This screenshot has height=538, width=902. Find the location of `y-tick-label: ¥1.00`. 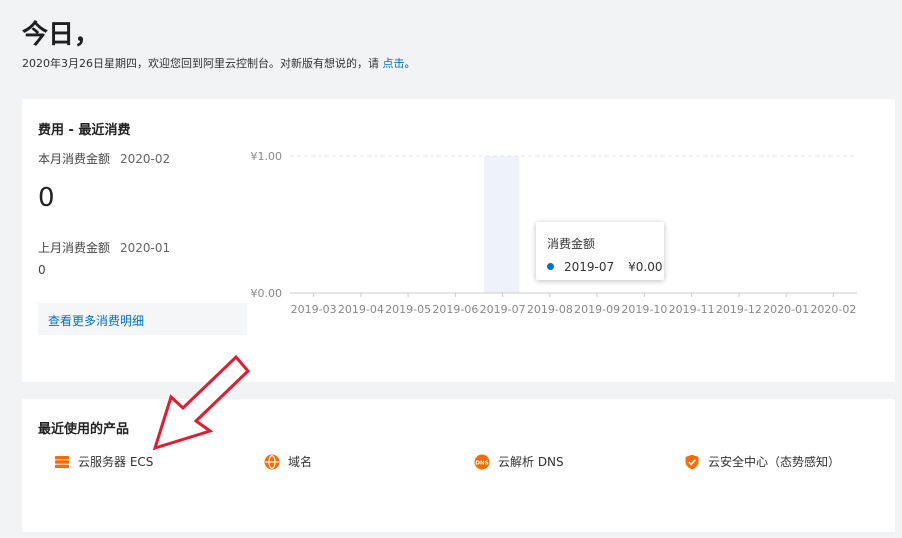

y-tick-label: ¥1.00 is located at coordinates (267, 156).